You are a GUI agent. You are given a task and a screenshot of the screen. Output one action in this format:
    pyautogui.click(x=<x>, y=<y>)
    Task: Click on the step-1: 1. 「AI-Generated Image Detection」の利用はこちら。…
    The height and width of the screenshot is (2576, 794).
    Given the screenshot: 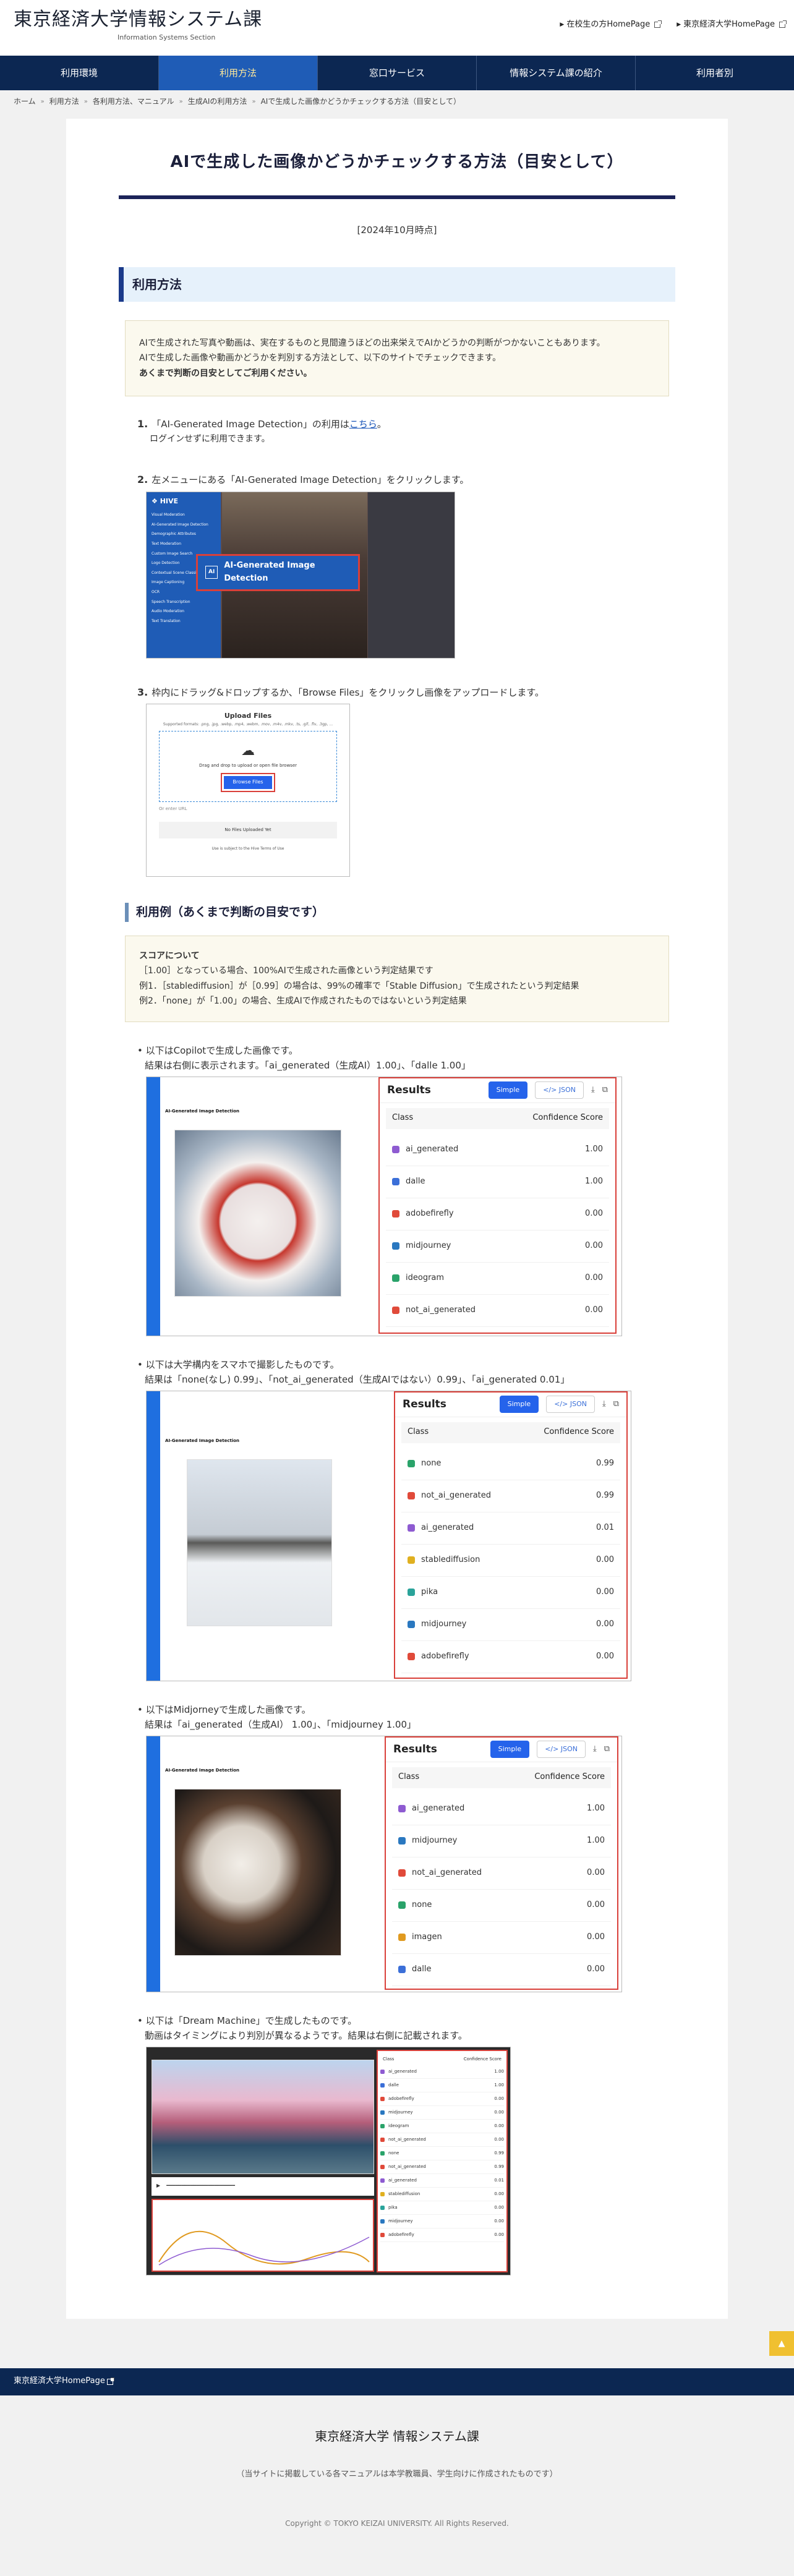 What is the action you would take?
    pyautogui.click(x=261, y=431)
    